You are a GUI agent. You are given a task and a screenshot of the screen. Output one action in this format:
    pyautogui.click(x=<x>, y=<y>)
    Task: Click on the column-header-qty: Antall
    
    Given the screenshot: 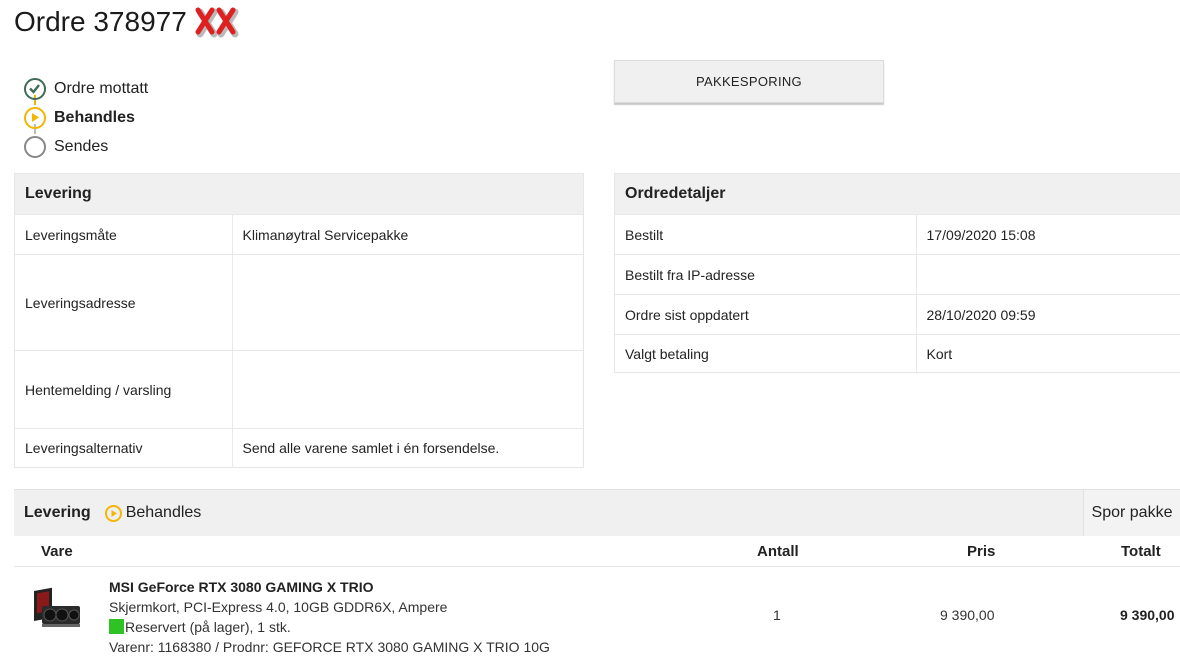 What is the action you would take?
    pyautogui.click(x=778, y=551)
    